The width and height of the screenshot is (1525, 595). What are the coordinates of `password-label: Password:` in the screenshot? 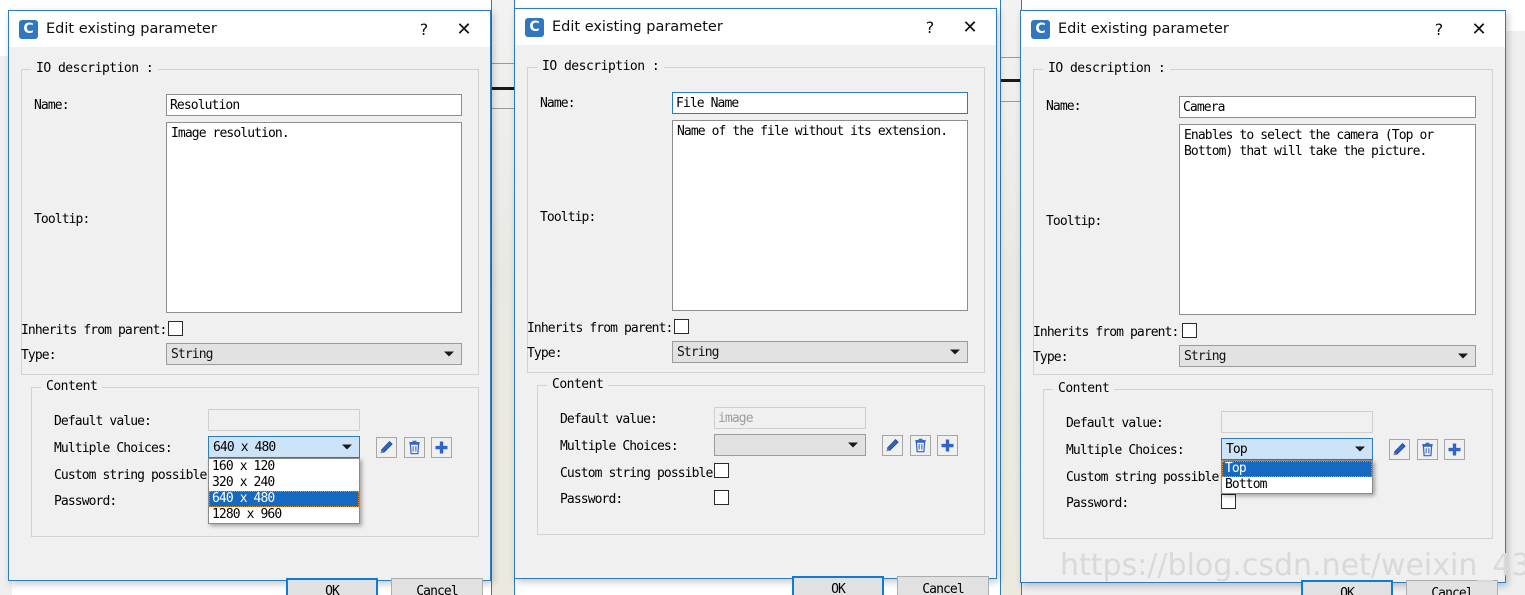 It's located at (85, 501).